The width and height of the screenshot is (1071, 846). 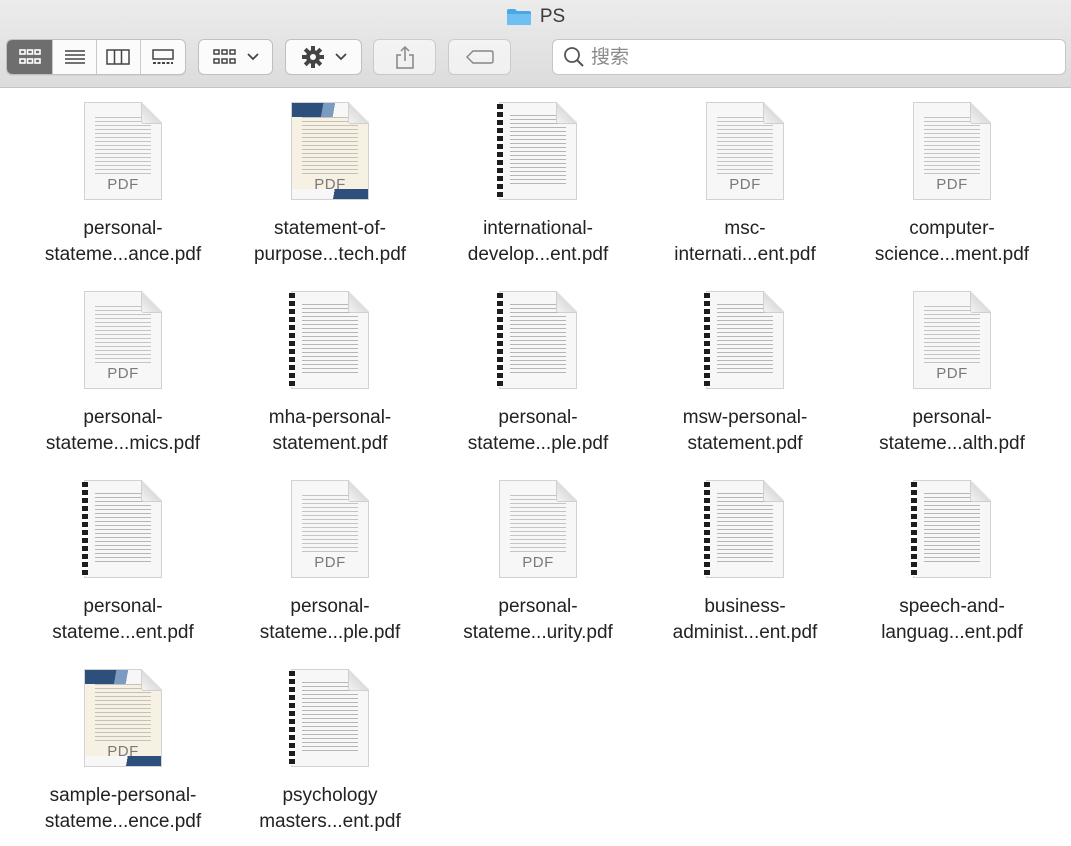 What do you see at coordinates (330, 821) in the screenshot?
I see `file-name-line-2: masters...ent.pdf` at bounding box center [330, 821].